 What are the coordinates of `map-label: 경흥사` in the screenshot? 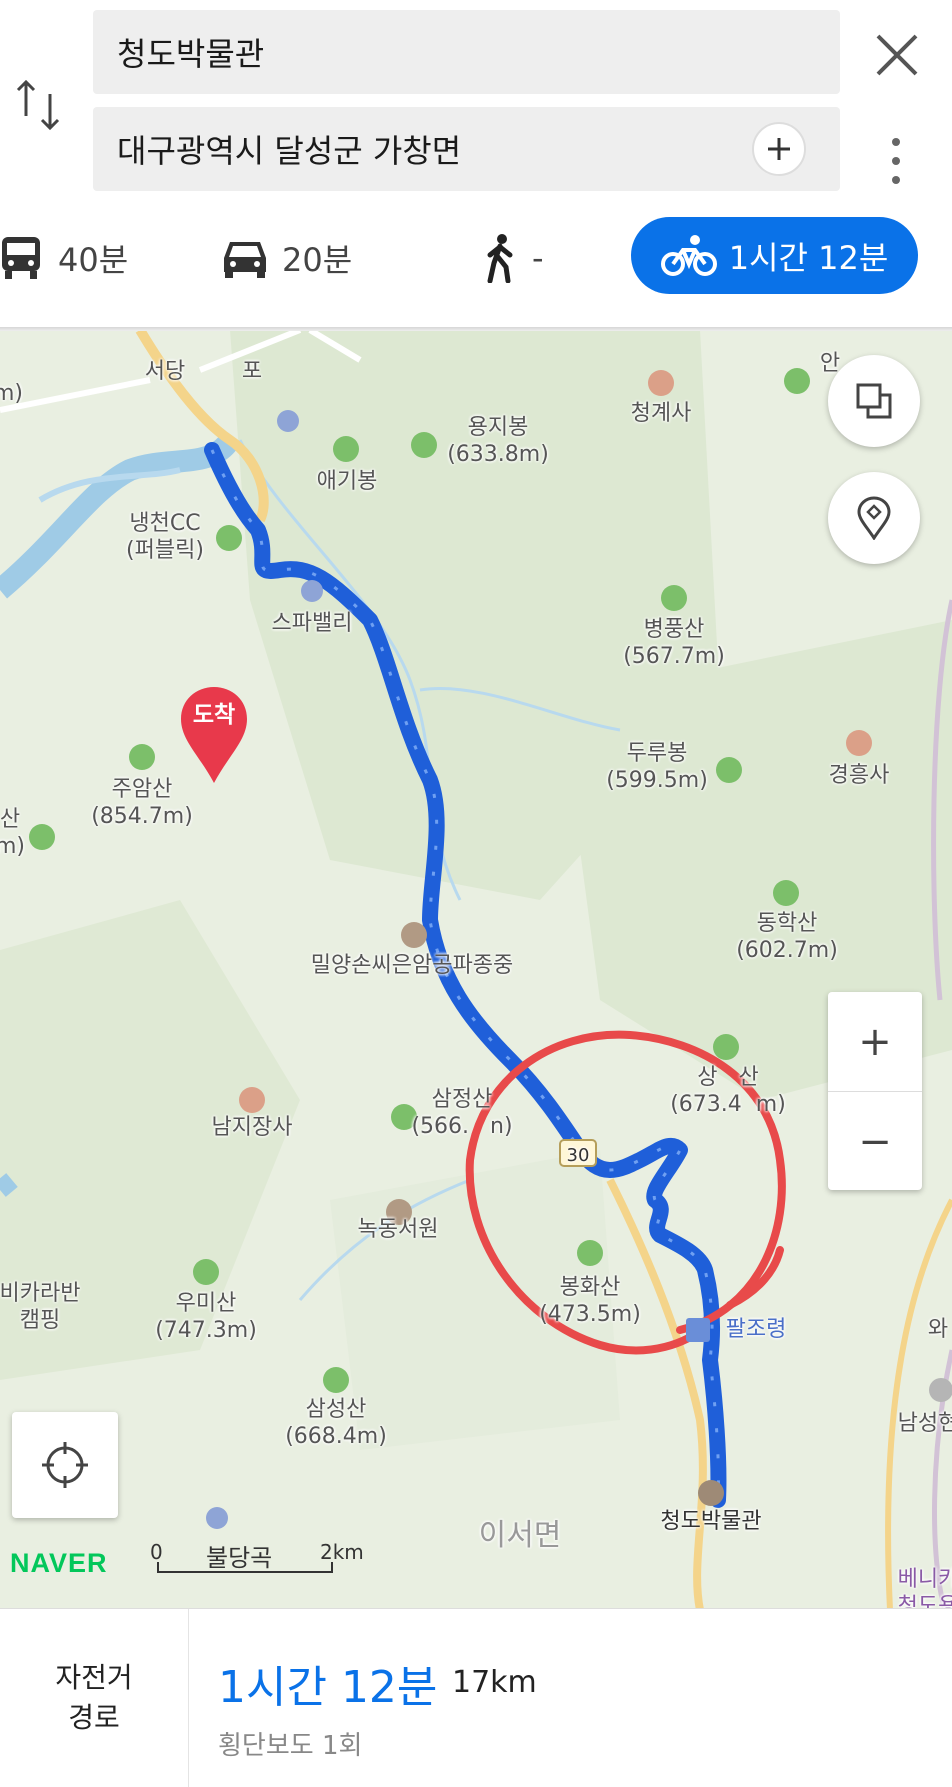 It's located at (859, 775).